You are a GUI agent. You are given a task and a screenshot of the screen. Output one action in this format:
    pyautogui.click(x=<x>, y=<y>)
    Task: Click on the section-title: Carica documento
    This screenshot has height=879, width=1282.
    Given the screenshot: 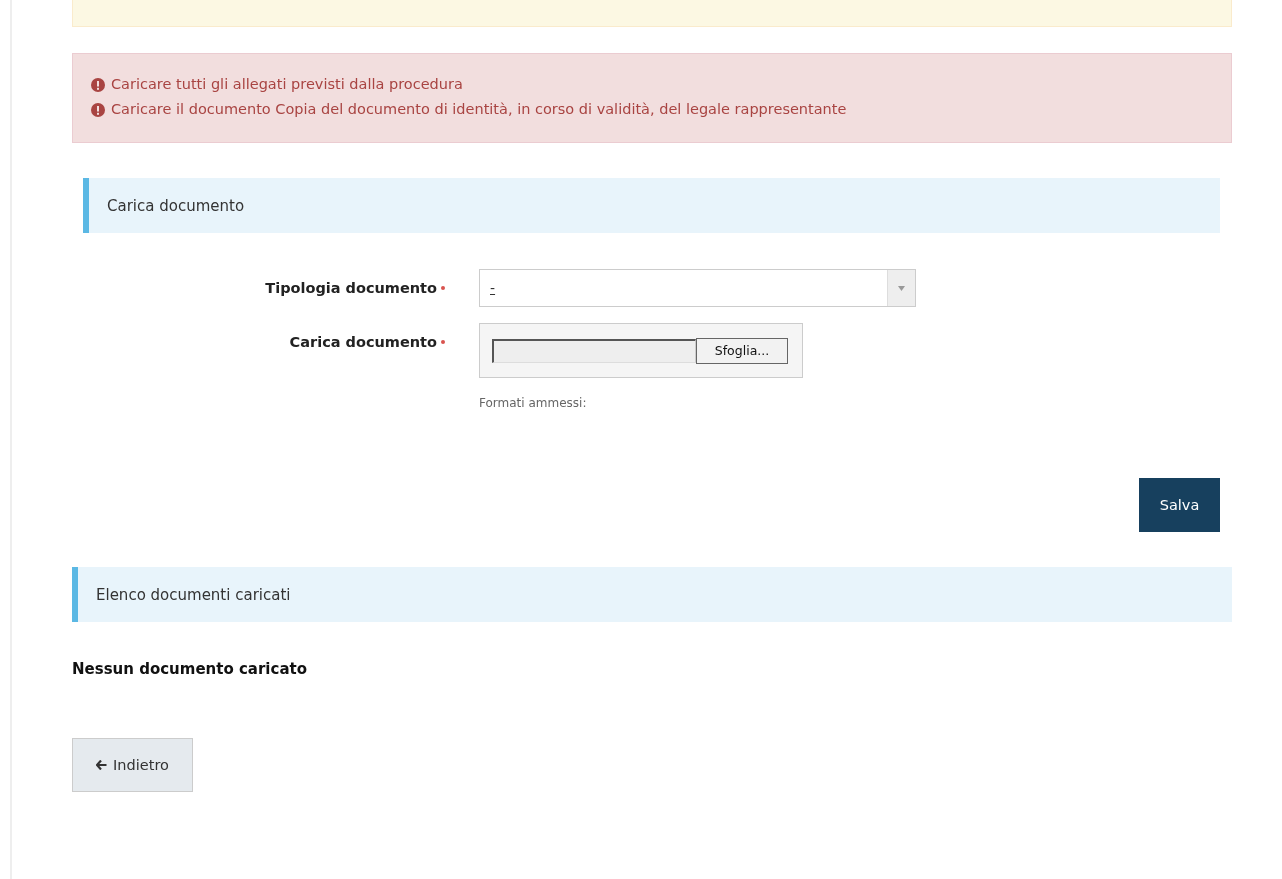 What is the action you would take?
    pyautogui.click(x=176, y=205)
    